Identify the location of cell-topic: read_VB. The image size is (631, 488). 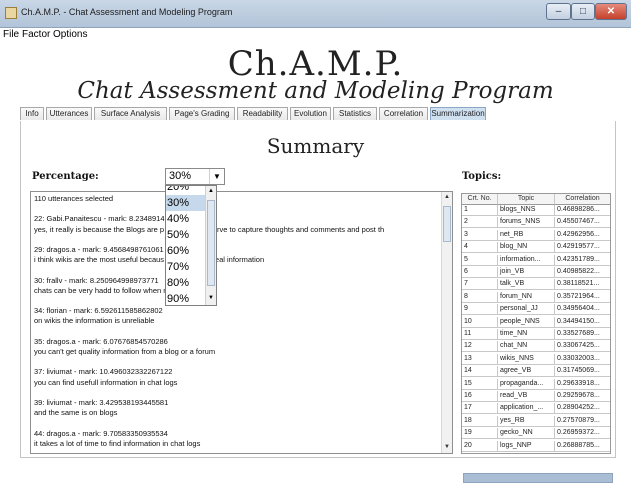
(526, 396).